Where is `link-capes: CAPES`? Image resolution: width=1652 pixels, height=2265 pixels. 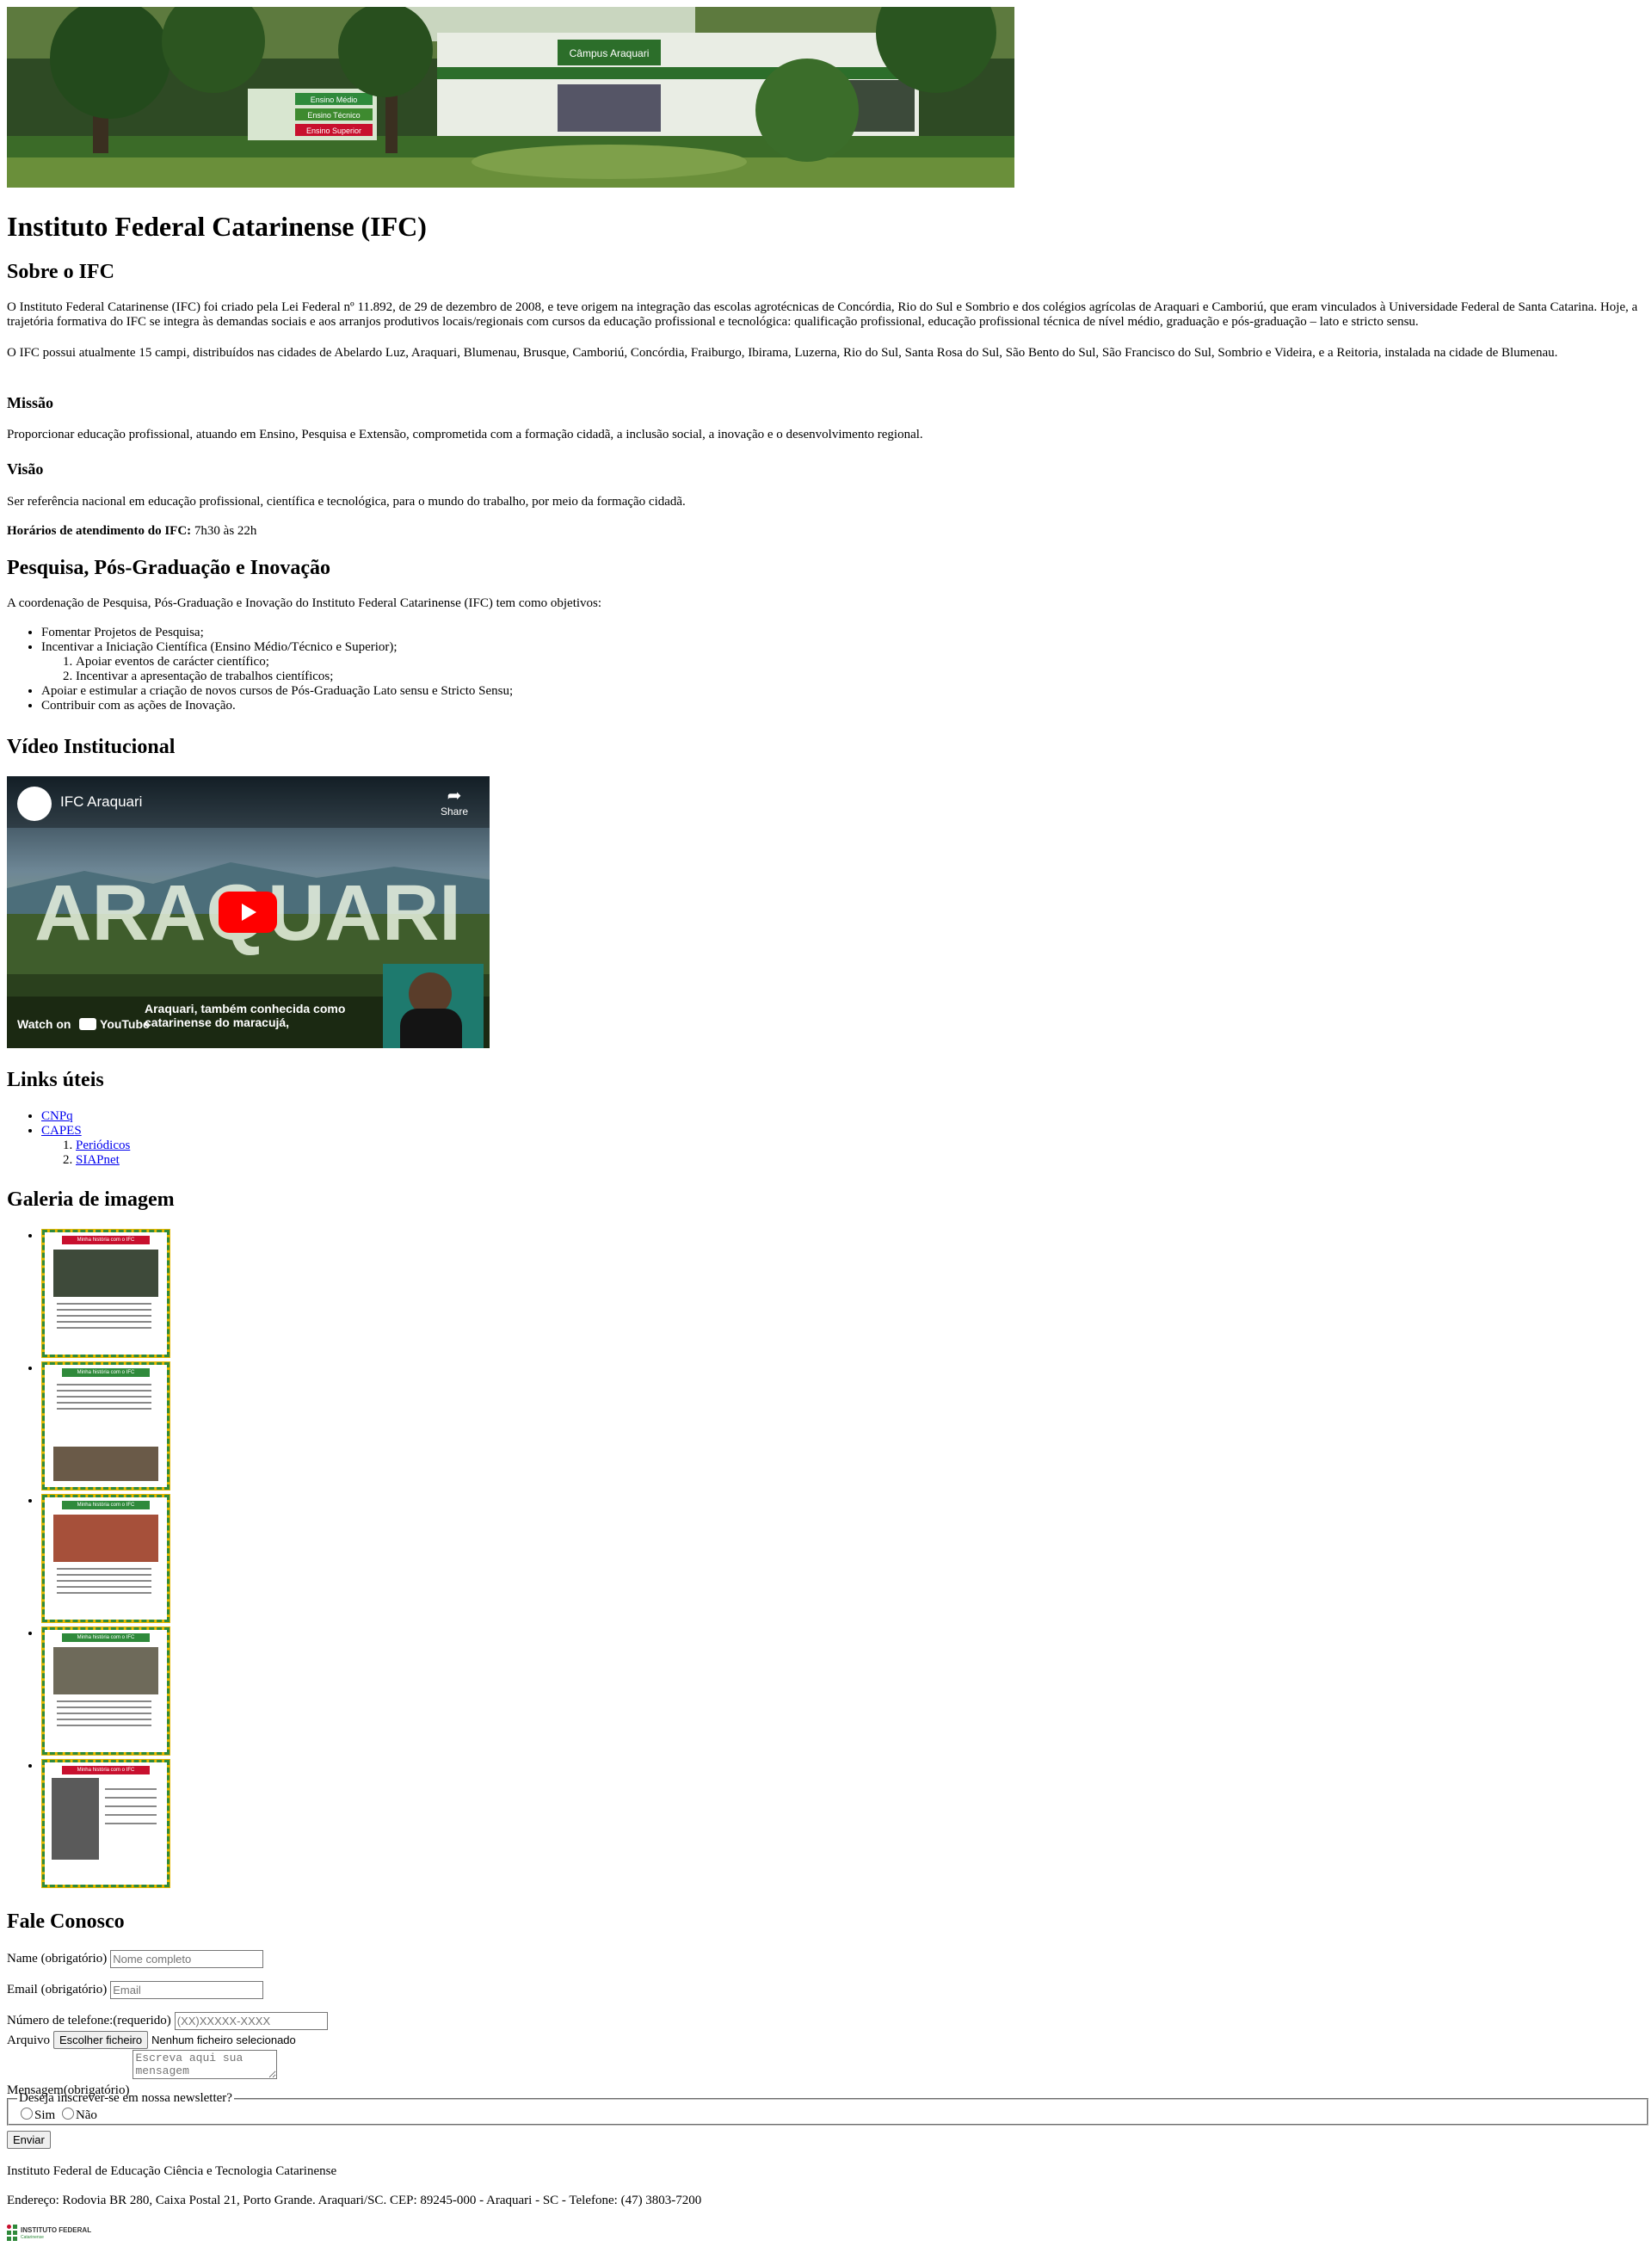
link-capes: CAPES is located at coordinates (61, 1131).